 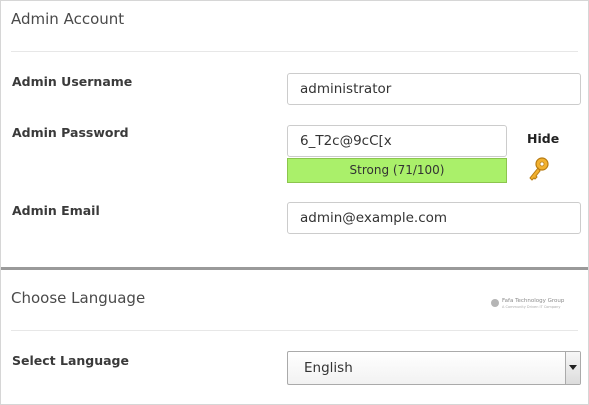 What do you see at coordinates (533, 301) in the screenshot?
I see `brand-logo-name: Fafa Technology Group` at bounding box center [533, 301].